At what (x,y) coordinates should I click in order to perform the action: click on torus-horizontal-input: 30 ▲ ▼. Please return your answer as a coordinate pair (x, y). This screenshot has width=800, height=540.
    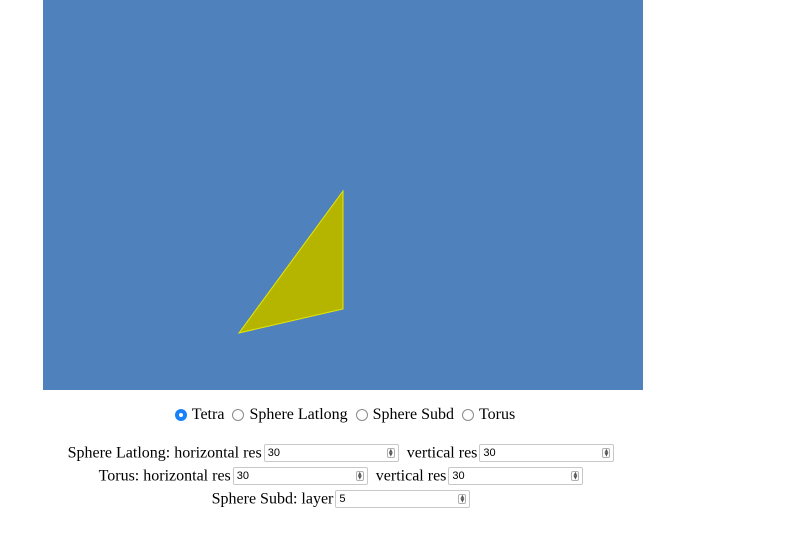
    Looking at the image, I should click on (300, 476).